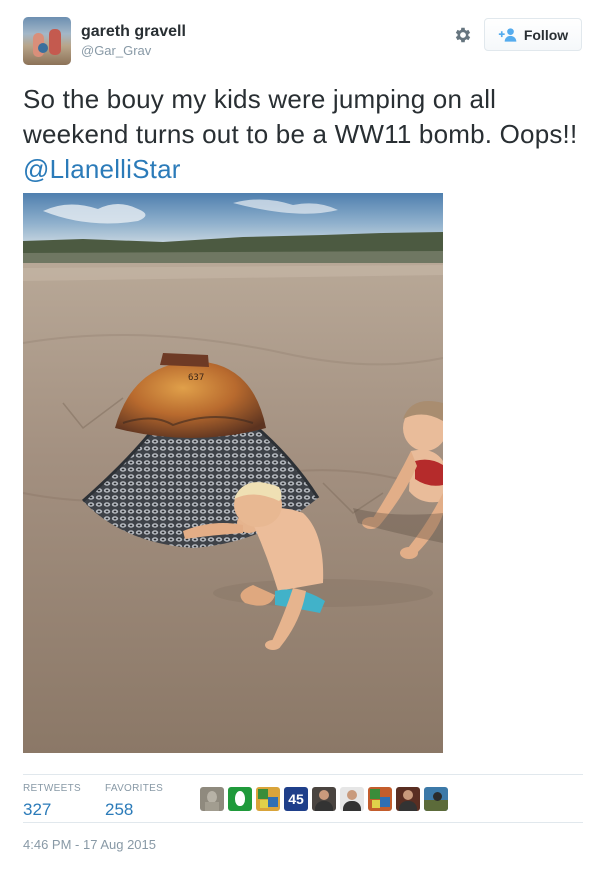 This screenshot has height=870, width=609. I want to click on stats-divider, so click(303, 774).